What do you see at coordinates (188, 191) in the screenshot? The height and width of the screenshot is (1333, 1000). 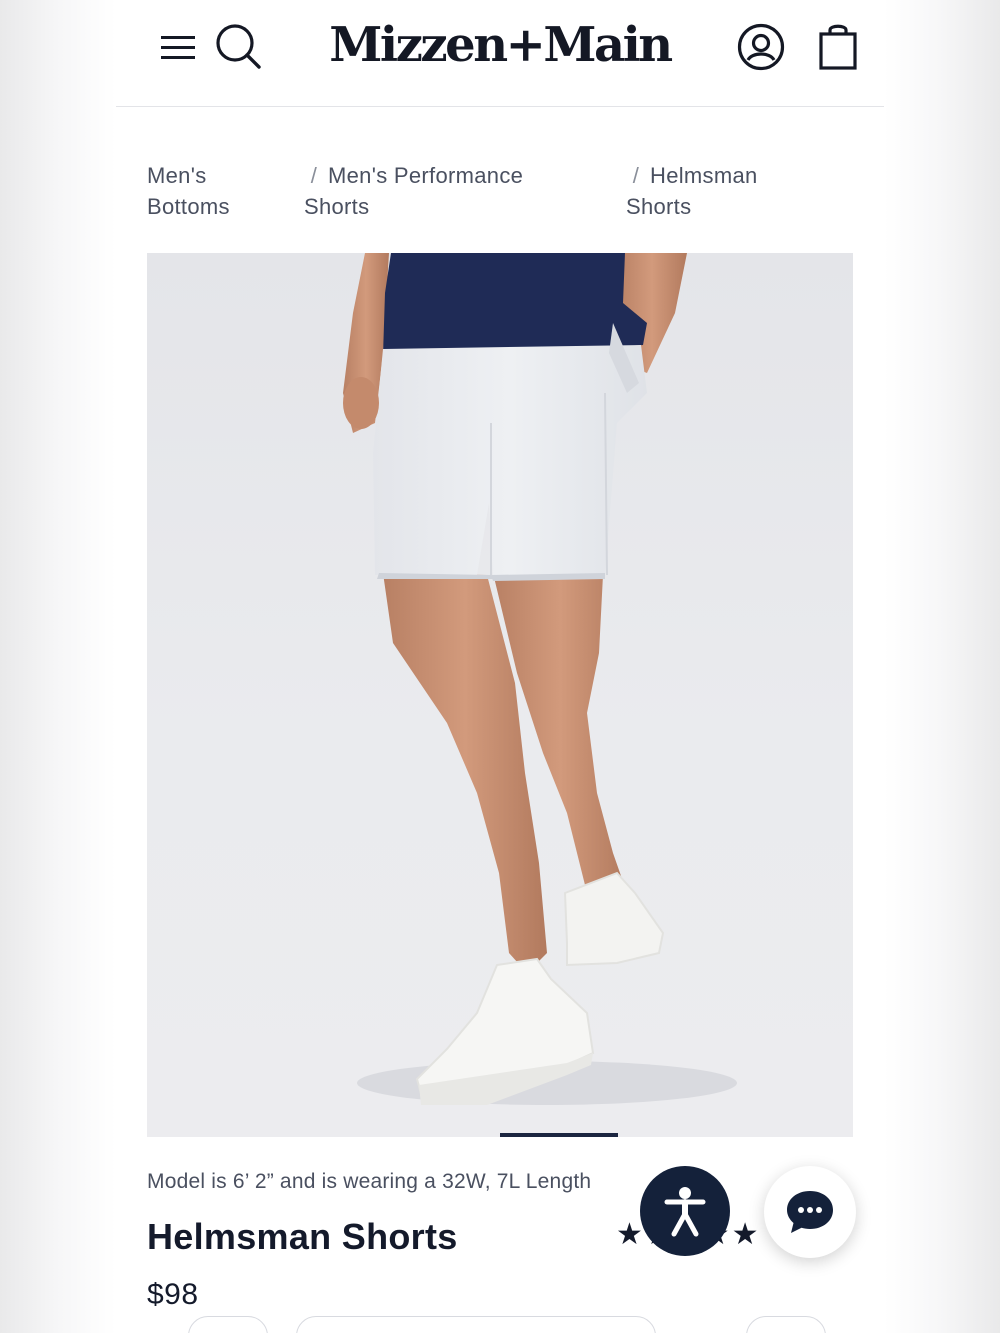 I see `breadcrumb-label: Men's Bottoms` at bounding box center [188, 191].